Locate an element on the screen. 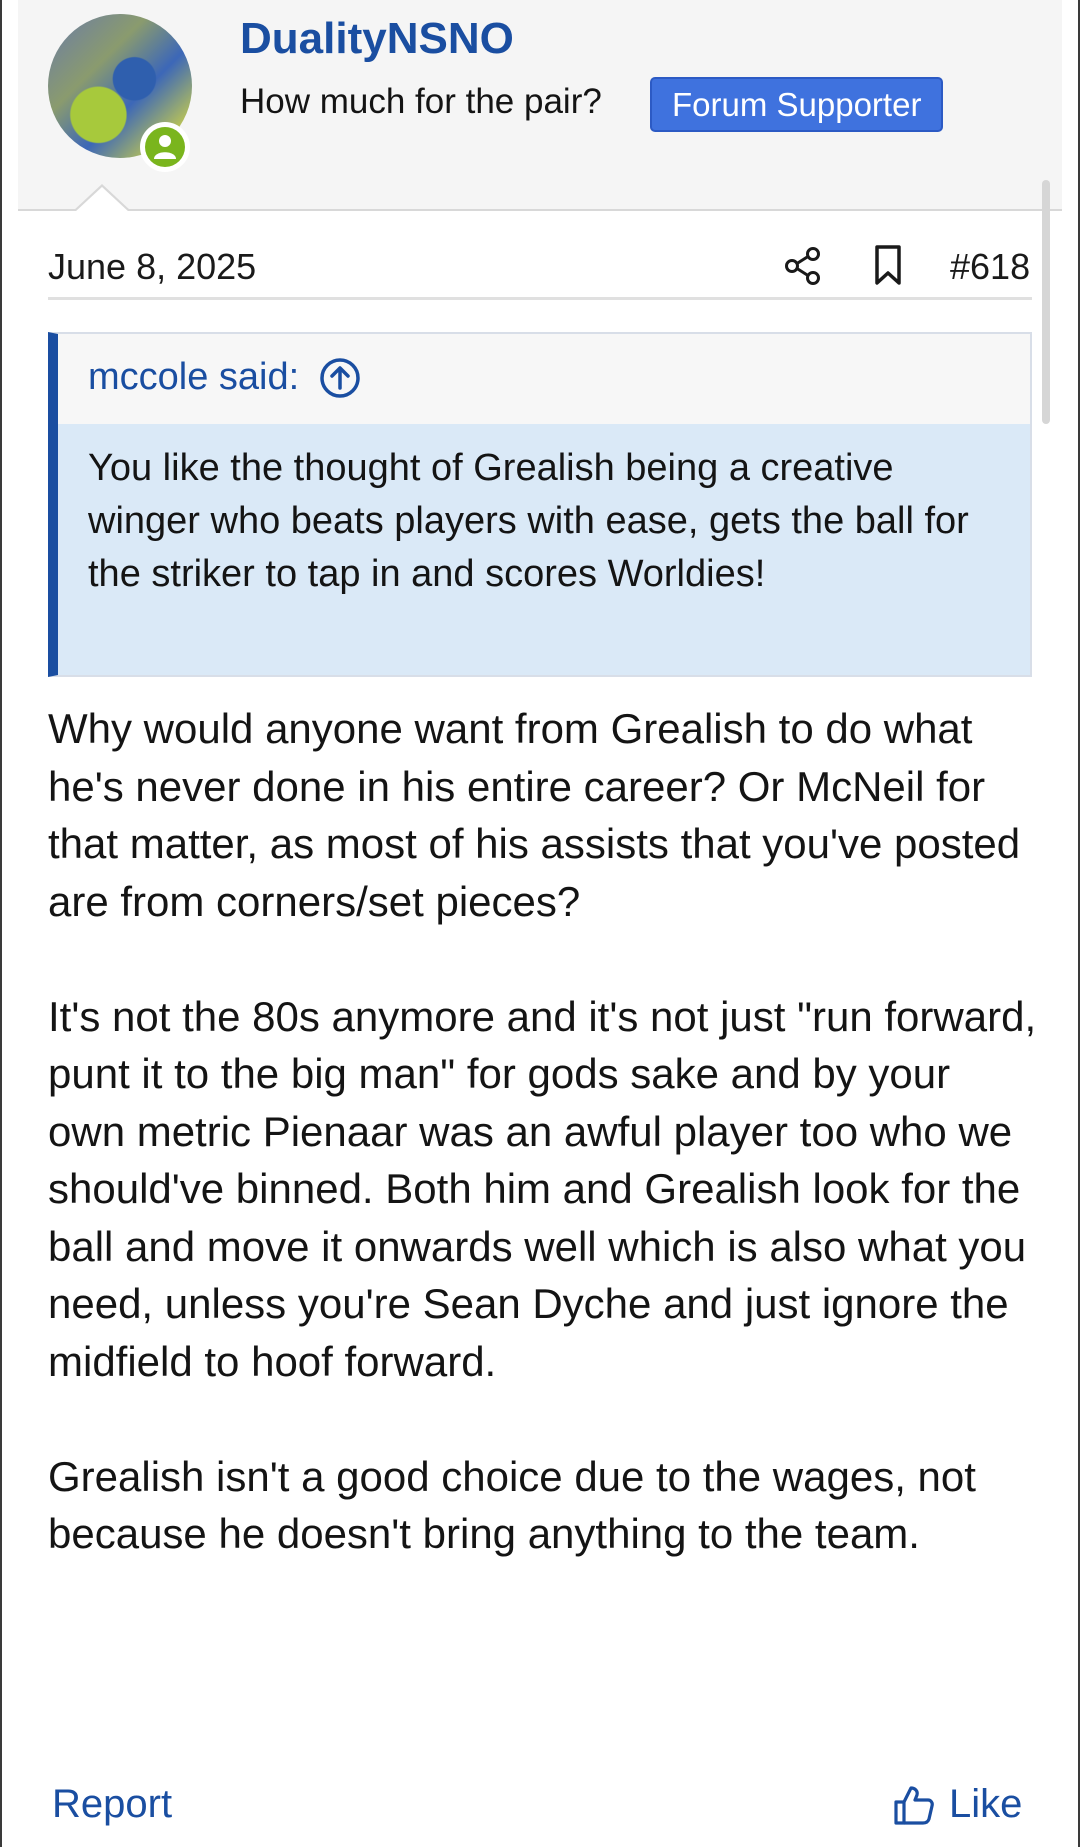  post-number: #618 is located at coordinates (990, 267).